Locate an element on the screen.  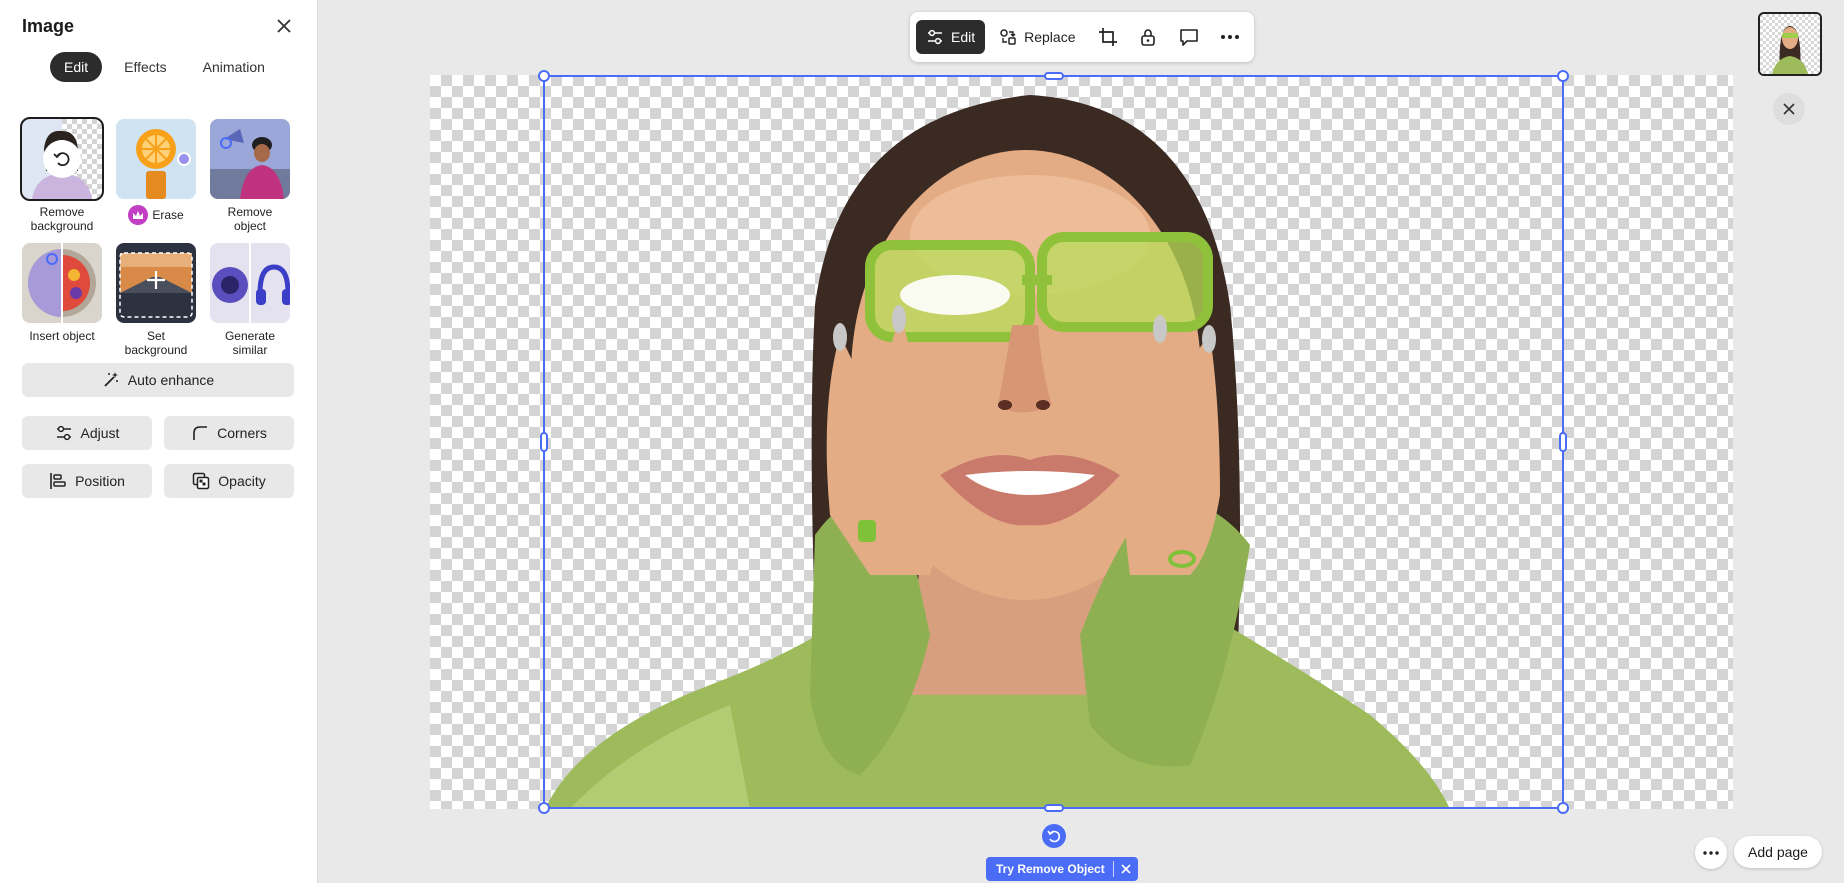
insert-object-label: Insert object is located at coordinates (62, 336).